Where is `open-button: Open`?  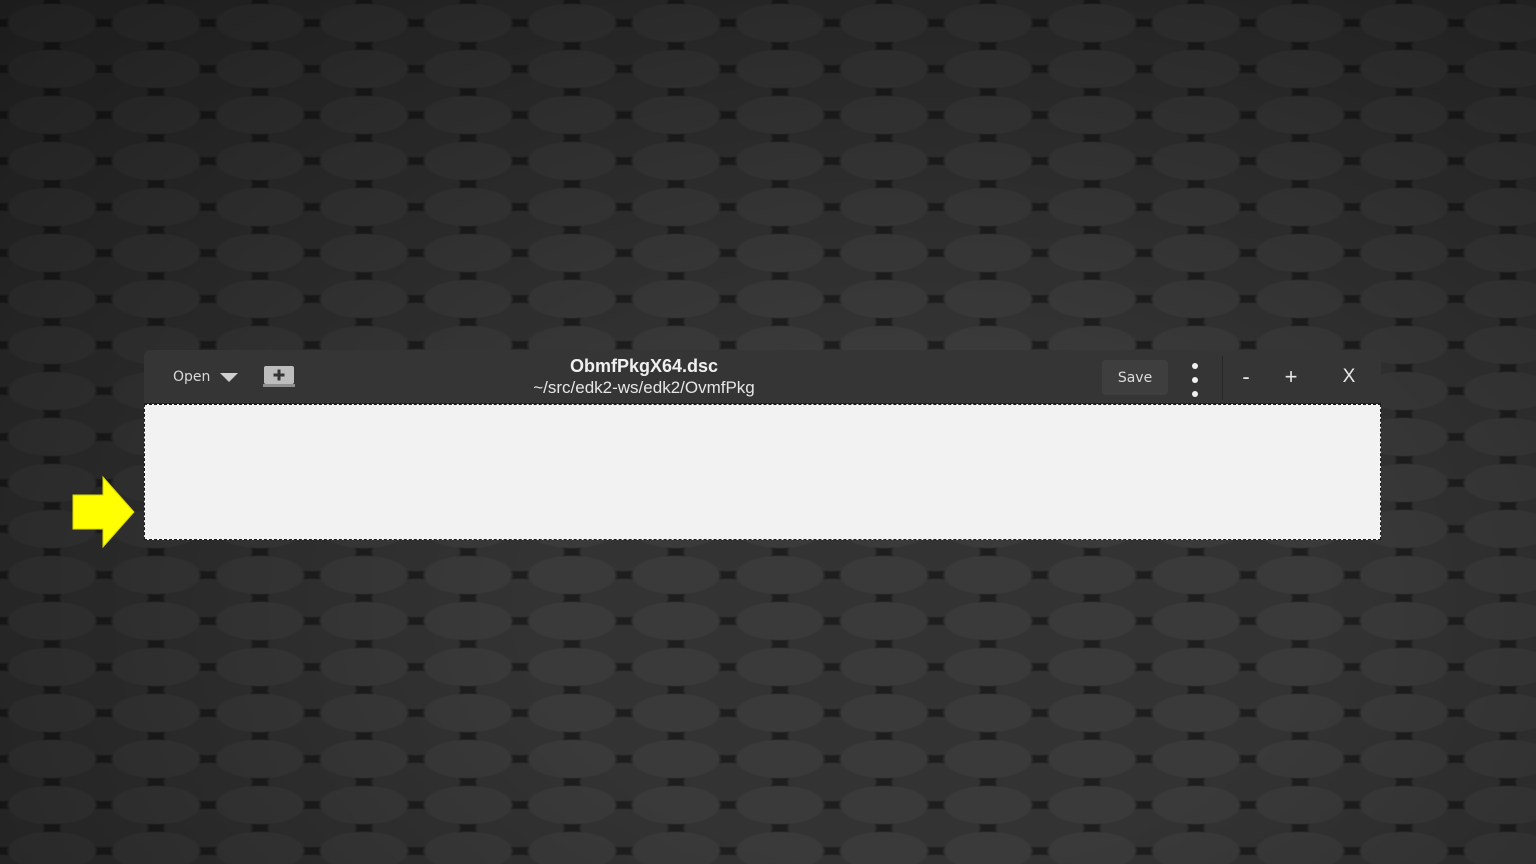 open-button: Open is located at coordinates (202, 377).